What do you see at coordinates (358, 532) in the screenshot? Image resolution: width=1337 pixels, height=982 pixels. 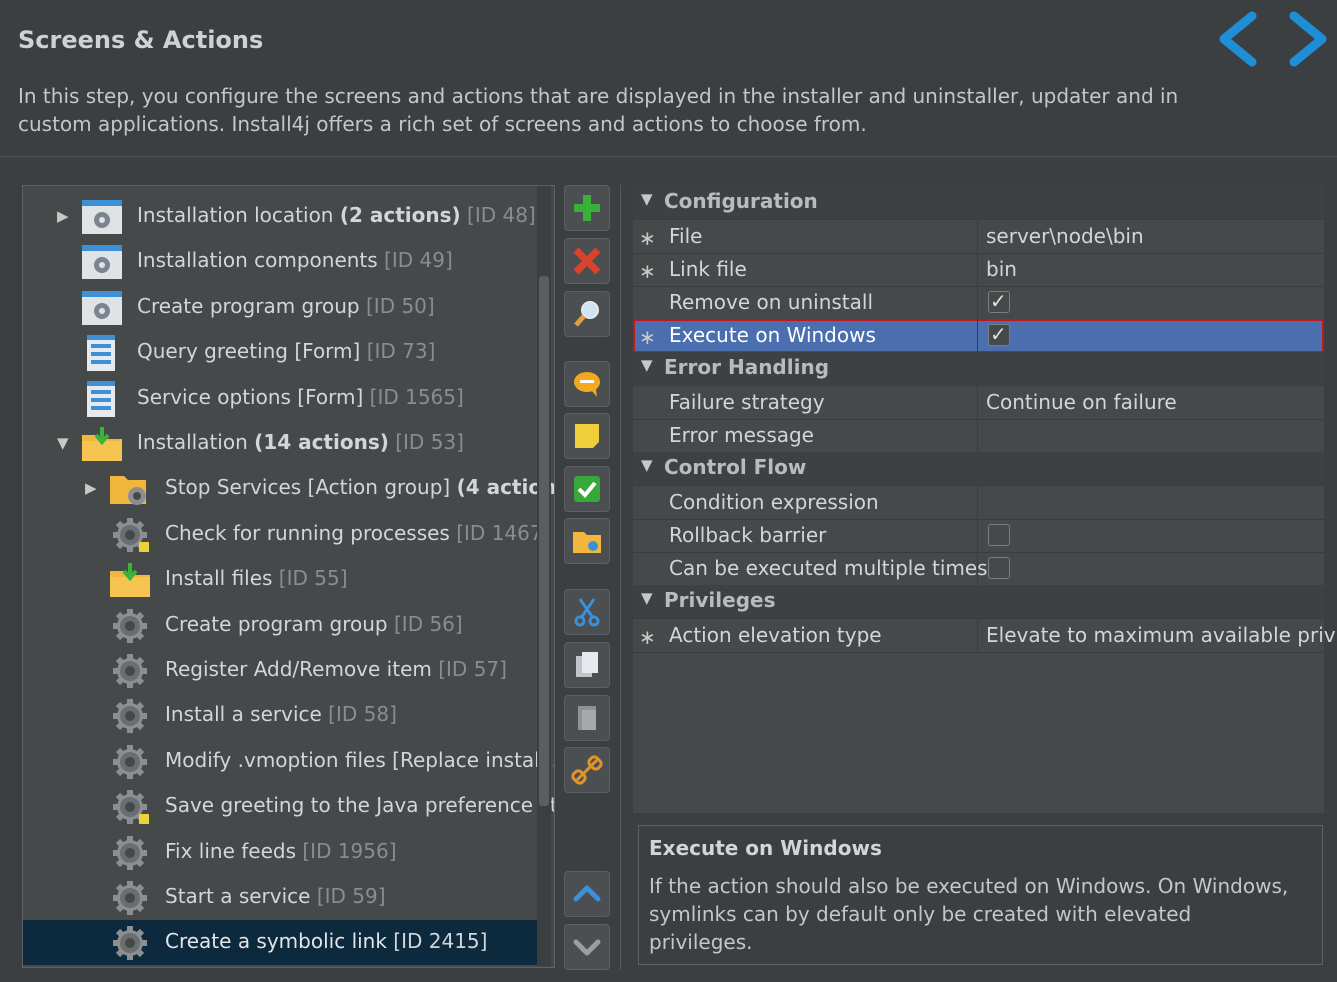 I see `tree-item-label: Check for running processes [ID 1467]` at bounding box center [358, 532].